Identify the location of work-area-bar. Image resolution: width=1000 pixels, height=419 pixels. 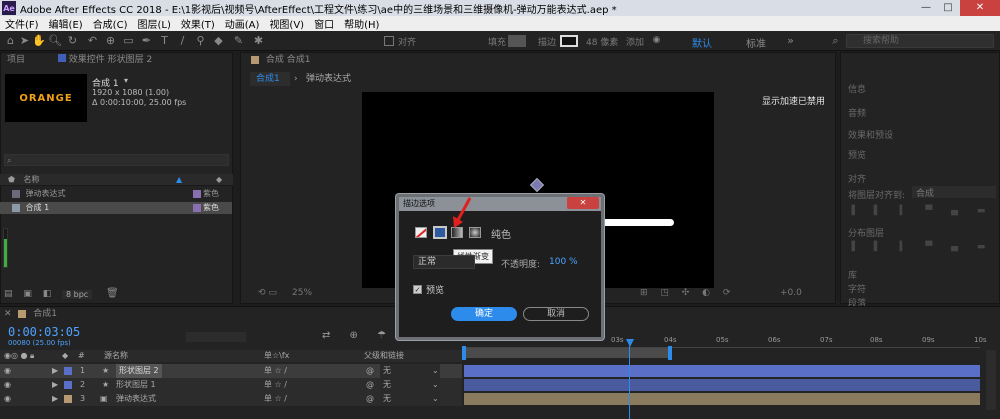
(566, 353).